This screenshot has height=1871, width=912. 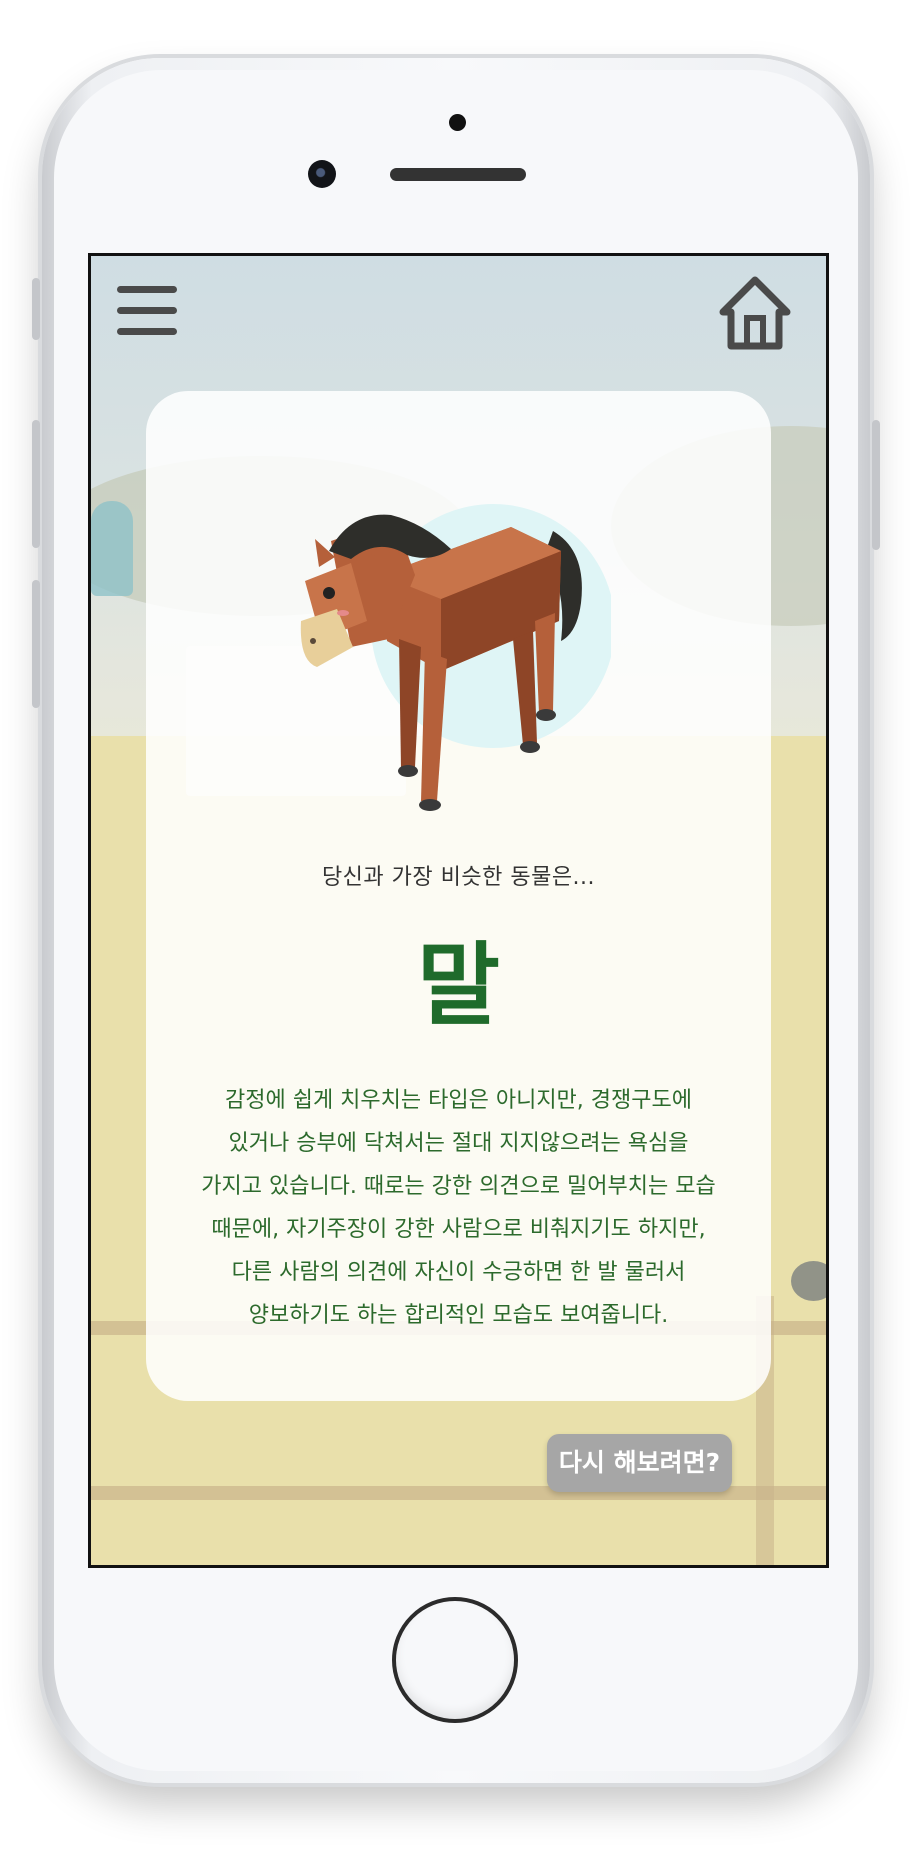 I want to click on mute-switch, so click(x=36, y=309).